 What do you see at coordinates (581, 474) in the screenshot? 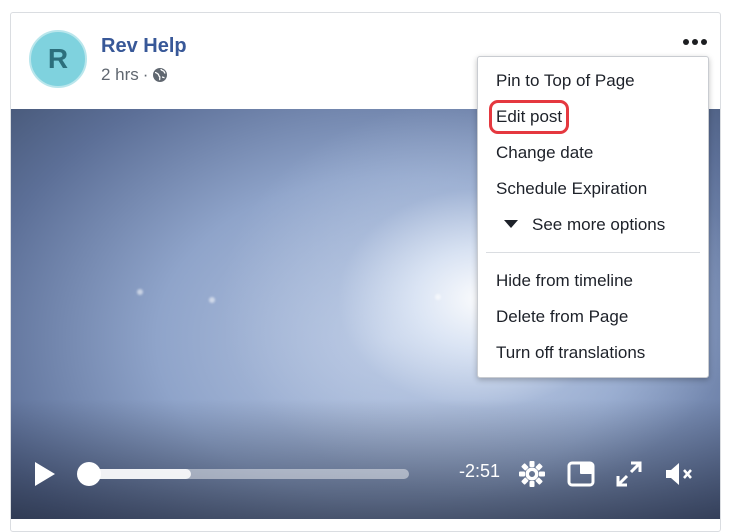
I see `pip-icon` at bounding box center [581, 474].